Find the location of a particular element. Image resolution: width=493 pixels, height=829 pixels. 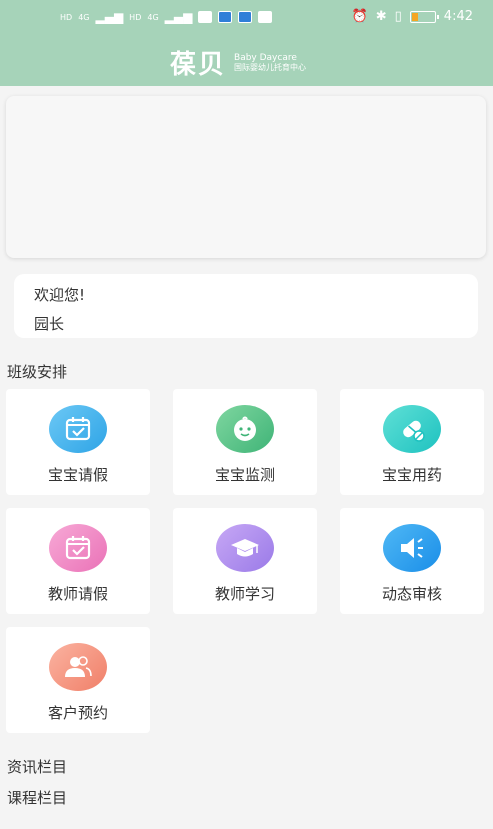

pill-icon is located at coordinates (412, 429).